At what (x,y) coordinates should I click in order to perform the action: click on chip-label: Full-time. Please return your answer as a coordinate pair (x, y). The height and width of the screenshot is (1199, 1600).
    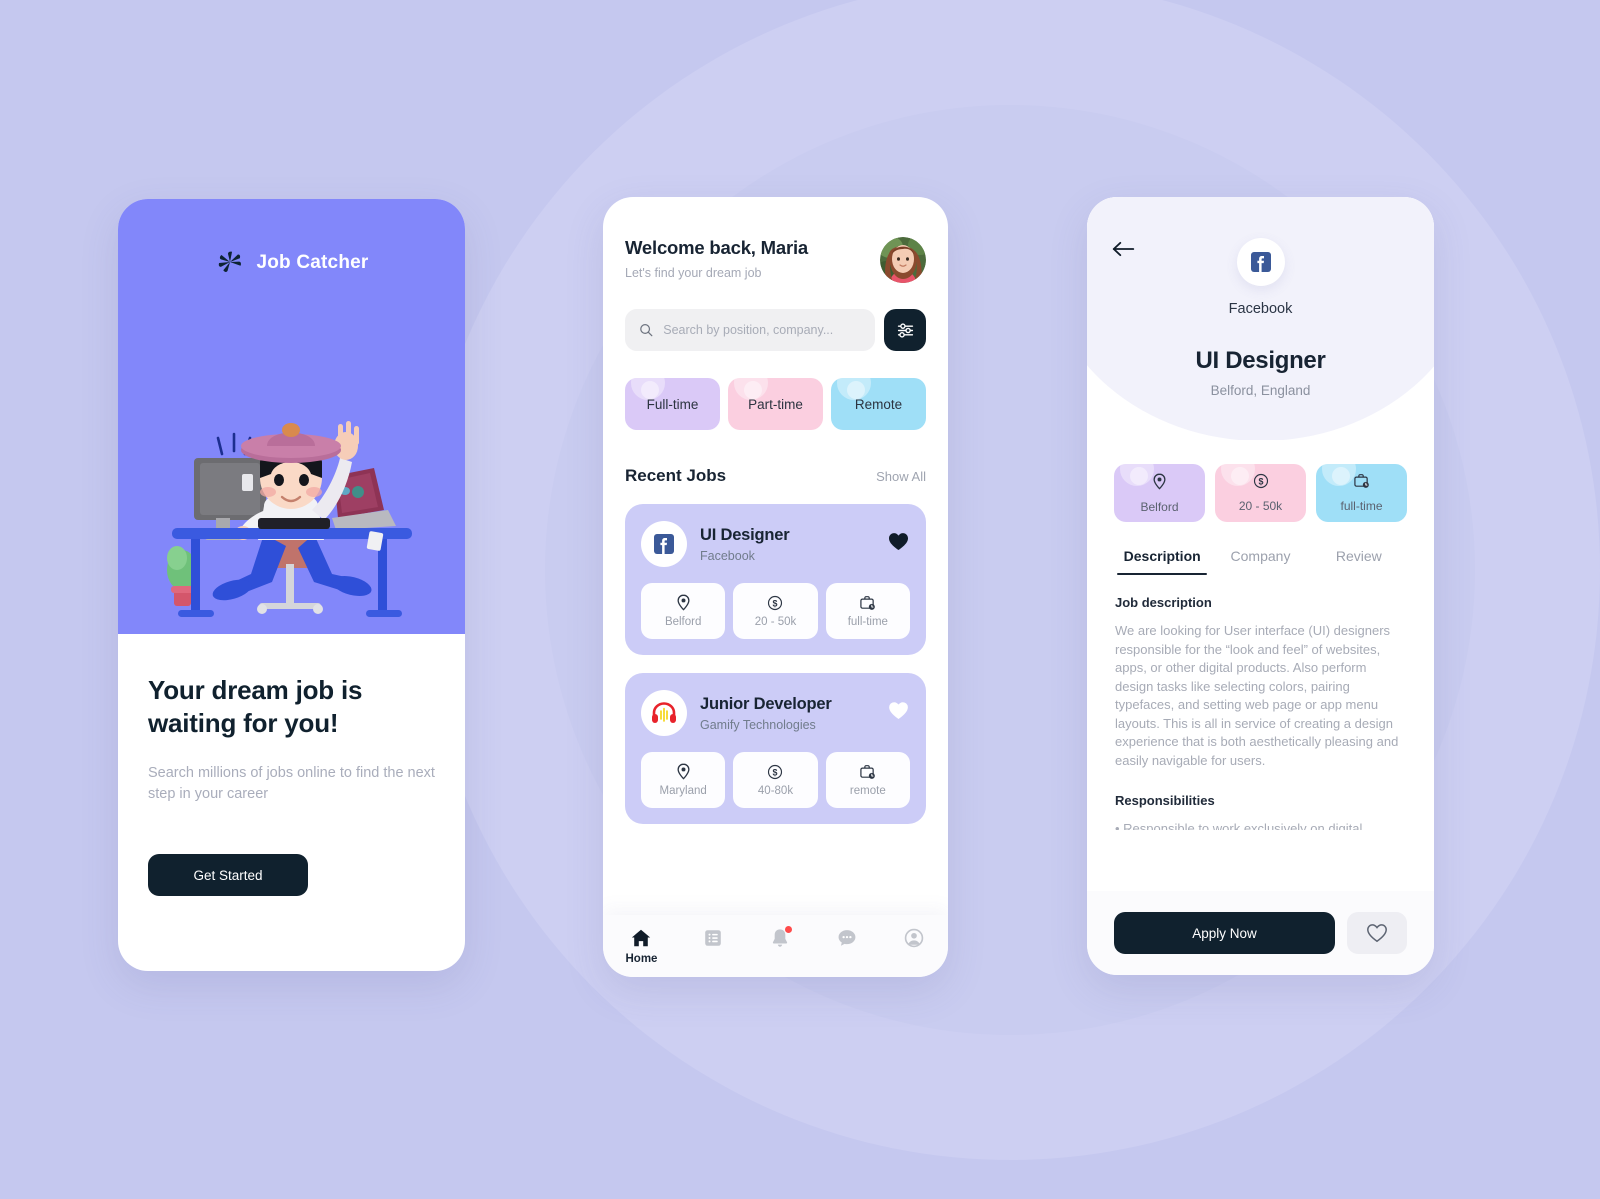
    Looking at the image, I should click on (672, 404).